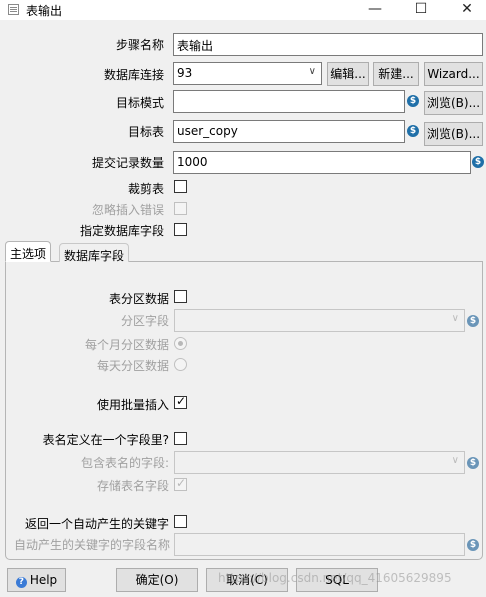 The height and width of the screenshot is (597, 486). What do you see at coordinates (180, 186) in the screenshot?
I see `truncate-checkbox` at bounding box center [180, 186].